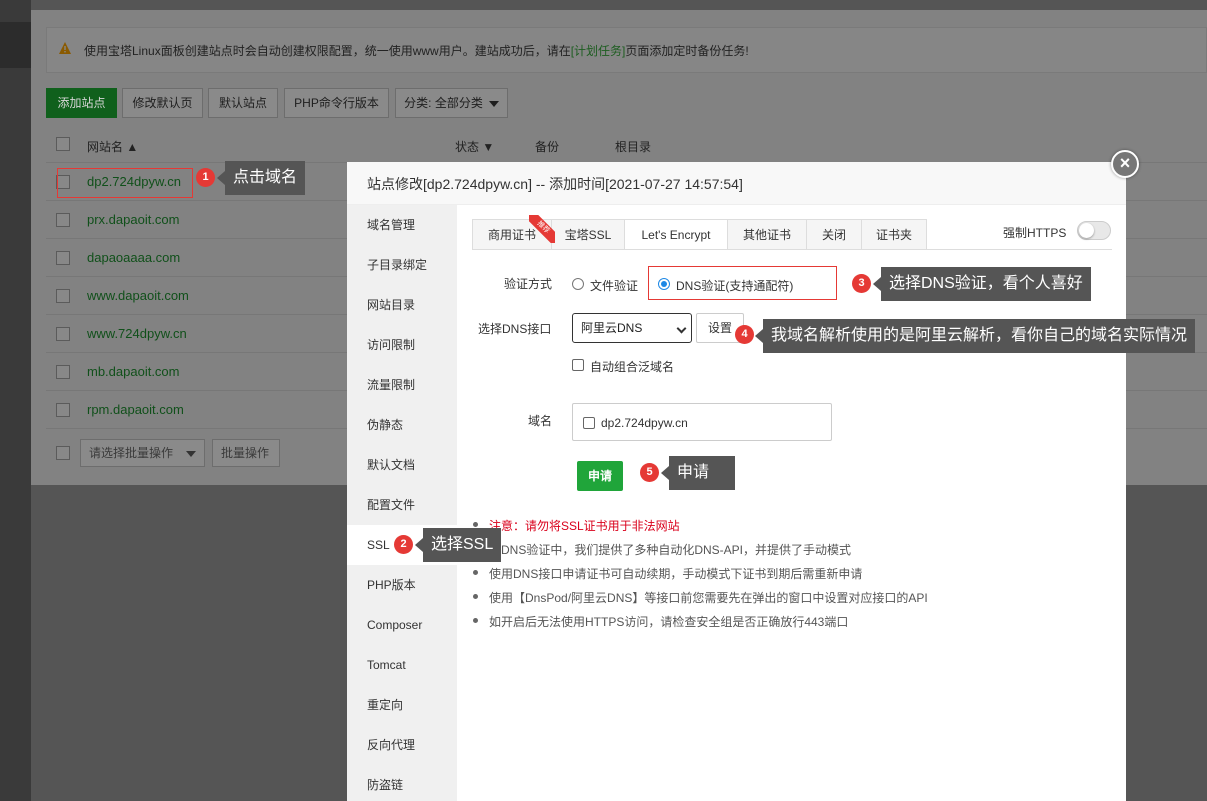 Image resolution: width=1207 pixels, height=801 pixels. What do you see at coordinates (676, 234) in the screenshot?
I see `tab-2: Let's Encrypt` at bounding box center [676, 234].